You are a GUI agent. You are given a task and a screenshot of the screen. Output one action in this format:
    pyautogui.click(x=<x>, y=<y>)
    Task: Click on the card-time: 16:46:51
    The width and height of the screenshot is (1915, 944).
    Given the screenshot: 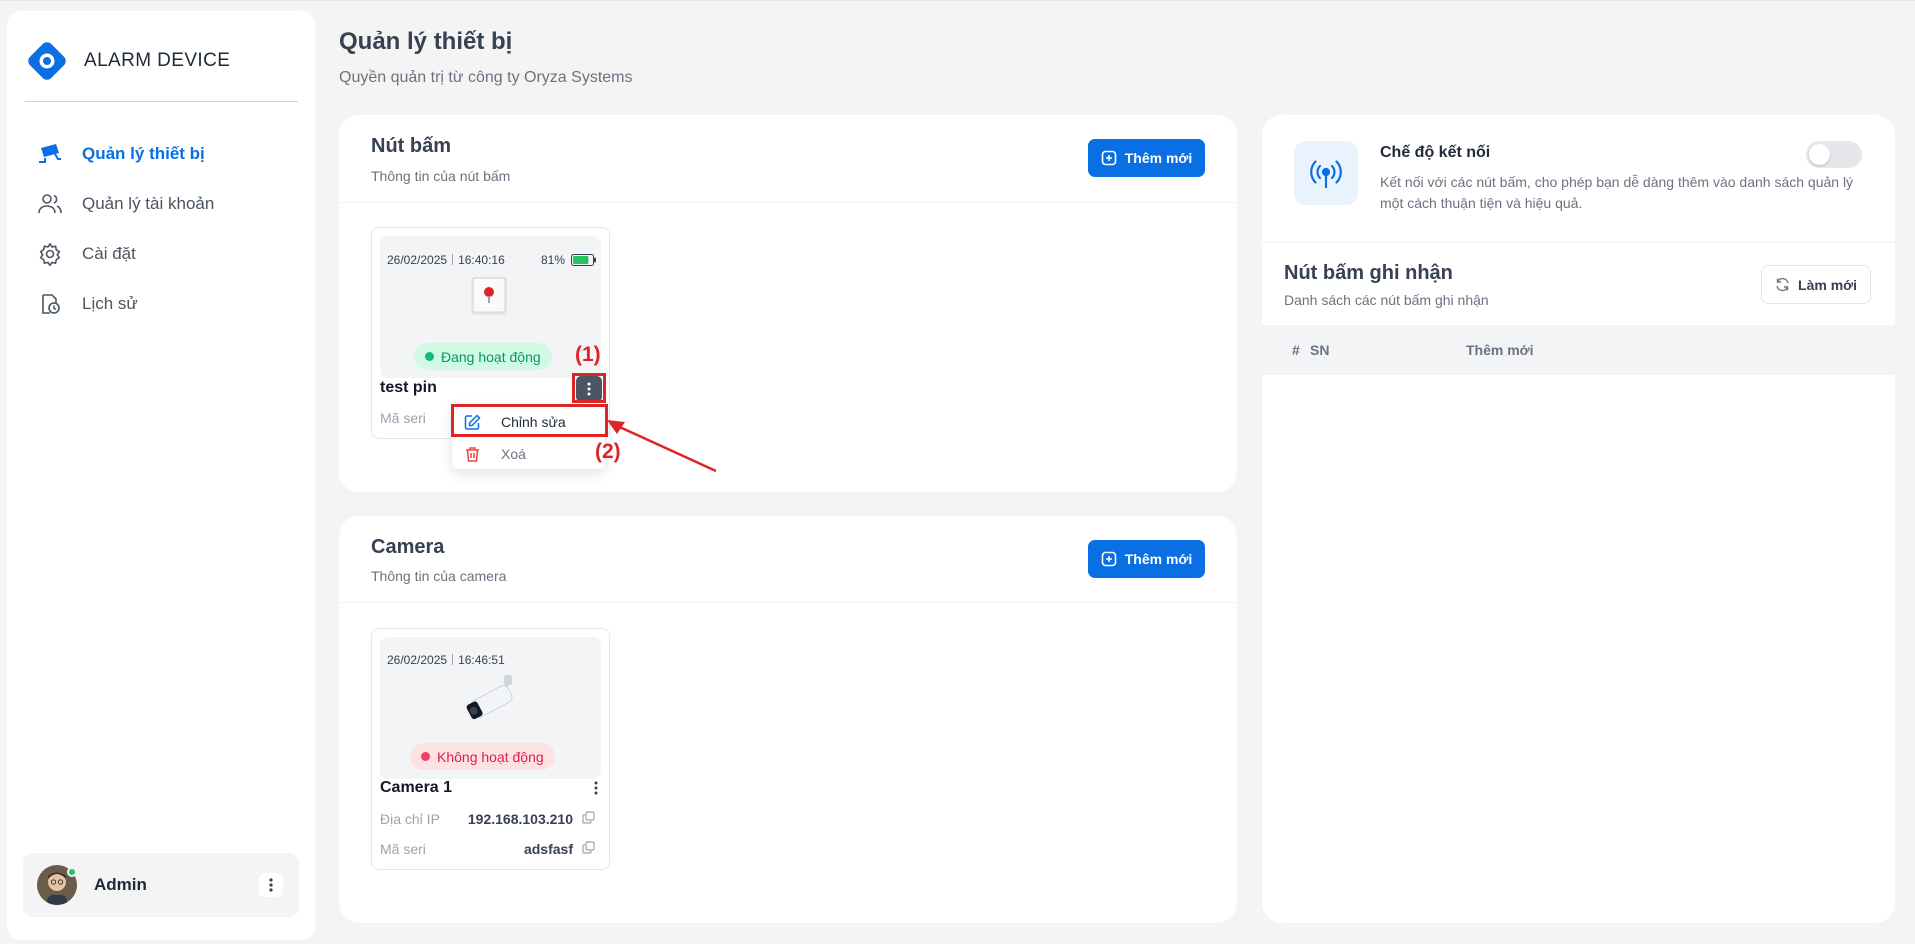 What is the action you would take?
    pyautogui.click(x=481, y=660)
    